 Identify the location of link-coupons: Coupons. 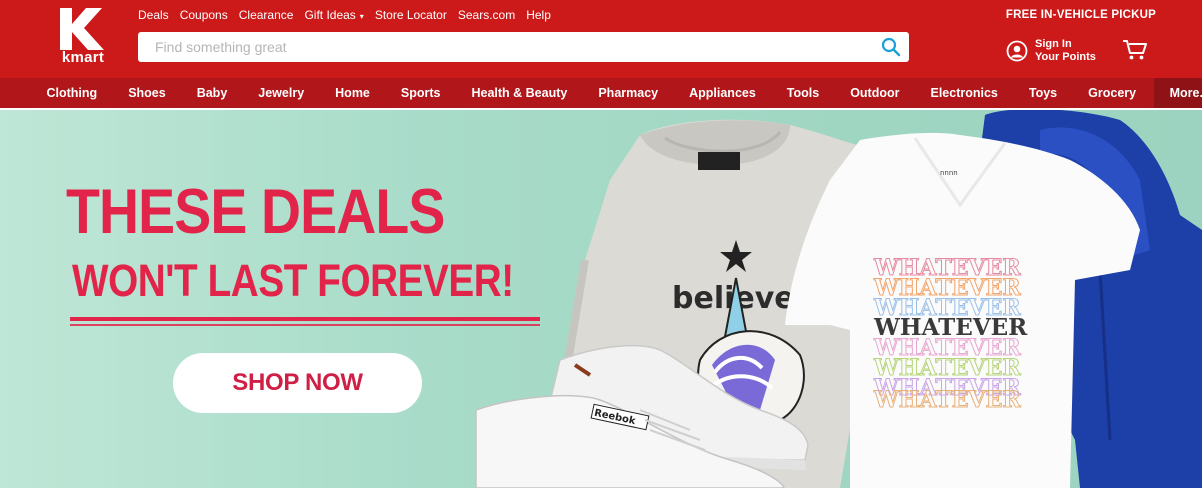
(204, 16).